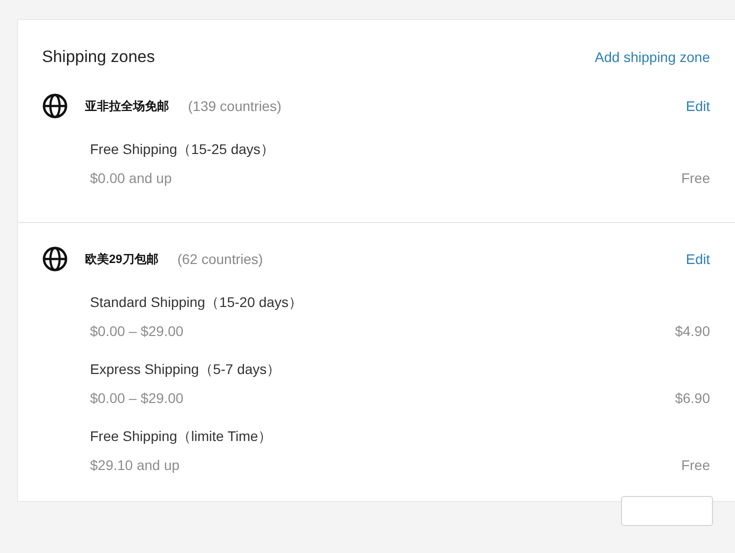  What do you see at coordinates (98, 57) in the screenshot?
I see `section-title: Shipping zones` at bounding box center [98, 57].